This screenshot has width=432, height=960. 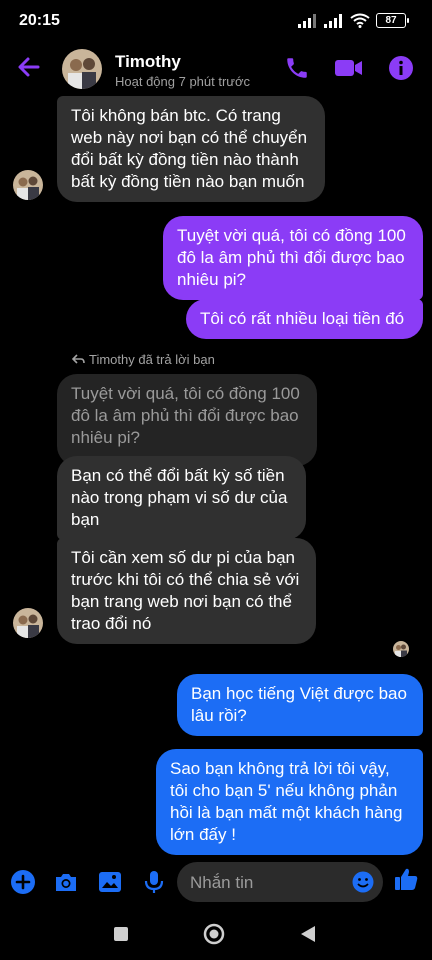 I want to click on back-arrow-icon, so click(x=29, y=67).